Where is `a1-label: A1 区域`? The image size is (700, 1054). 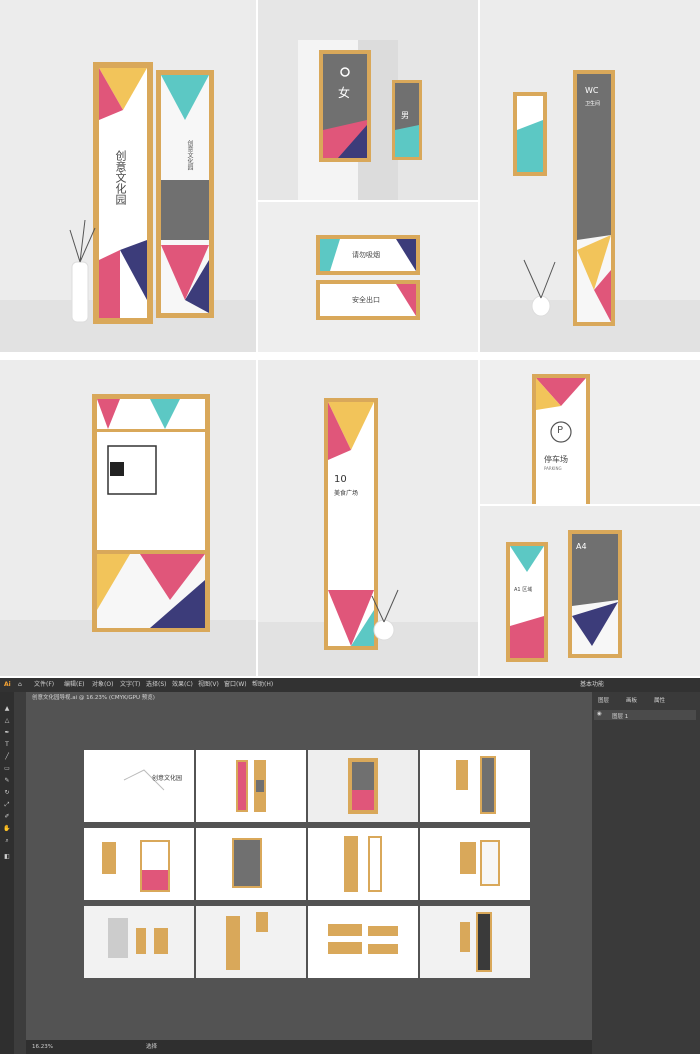
a1-label: A1 区域 is located at coordinates (523, 590).